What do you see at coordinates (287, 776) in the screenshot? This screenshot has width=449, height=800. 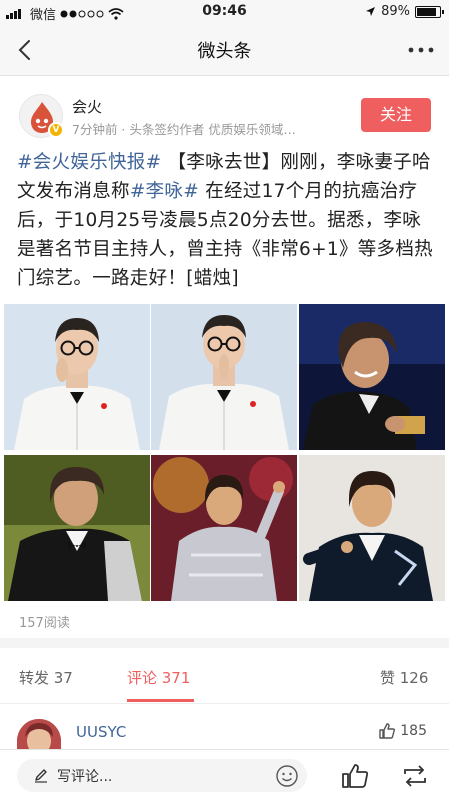 I see `emoji-icon` at bounding box center [287, 776].